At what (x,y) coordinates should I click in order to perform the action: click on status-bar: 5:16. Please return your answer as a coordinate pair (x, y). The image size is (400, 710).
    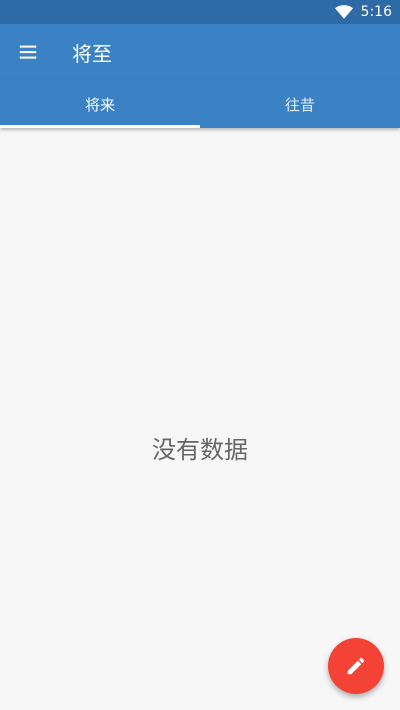
    Looking at the image, I should click on (200, 12).